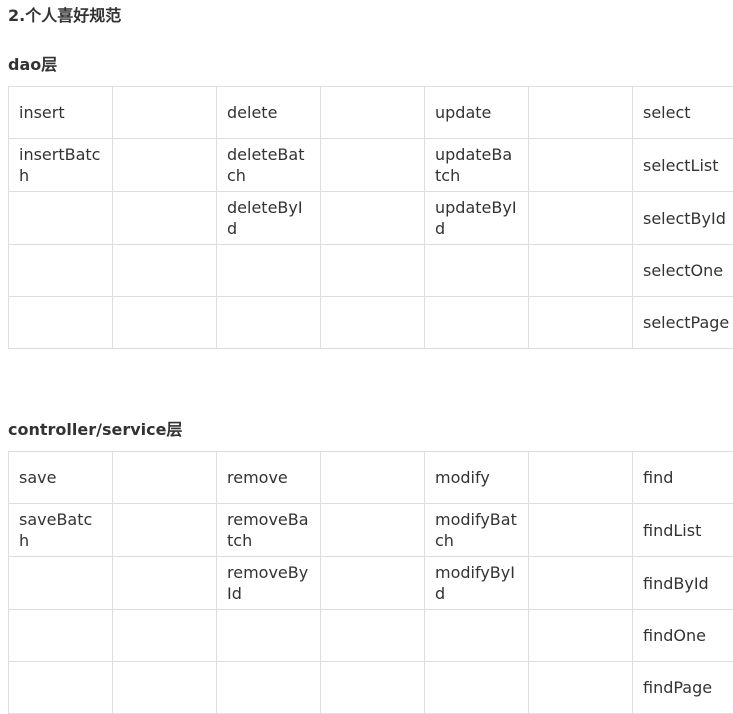 The width and height of the screenshot is (733, 714). Describe the element at coordinates (269, 530) in the screenshot. I see `table-cell: removeBatch` at that location.